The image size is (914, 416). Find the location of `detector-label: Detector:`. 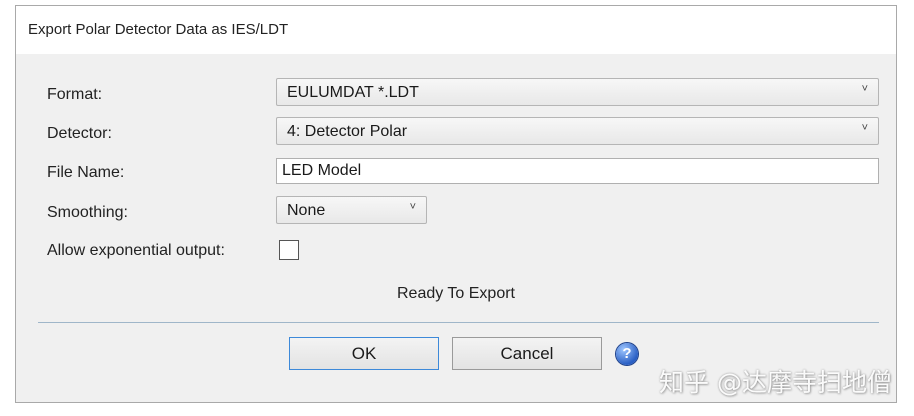

detector-label: Detector: is located at coordinates (79, 133).